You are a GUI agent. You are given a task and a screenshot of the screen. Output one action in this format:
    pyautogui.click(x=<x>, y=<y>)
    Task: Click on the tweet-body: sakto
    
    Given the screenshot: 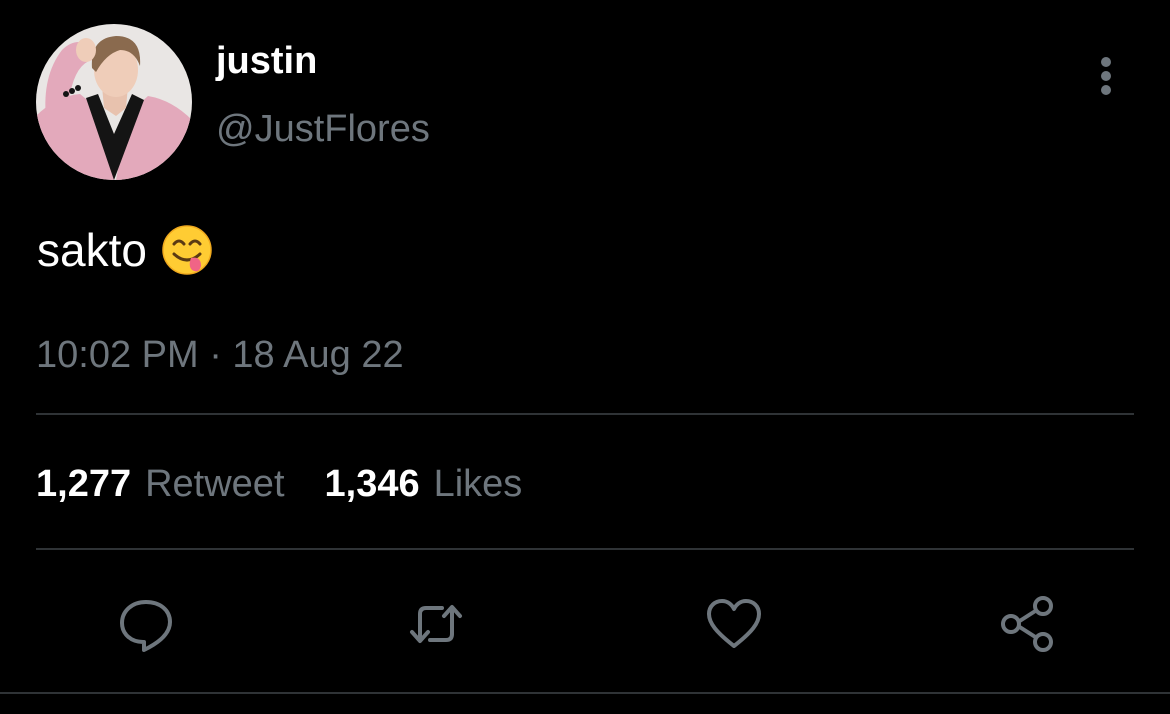 What is the action you would take?
    pyautogui.click(x=125, y=250)
    